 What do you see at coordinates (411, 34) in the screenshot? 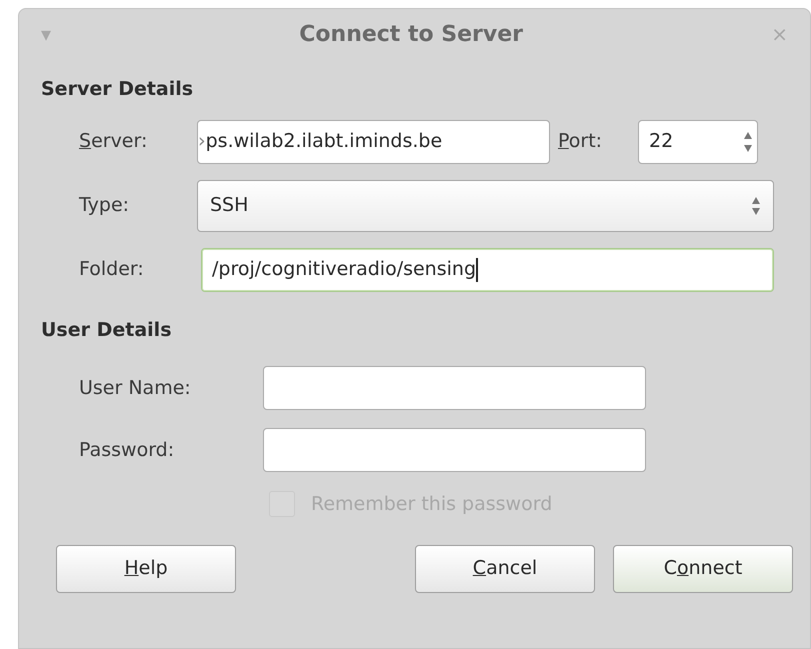
I see `window-title: Connect to Server` at bounding box center [411, 34].